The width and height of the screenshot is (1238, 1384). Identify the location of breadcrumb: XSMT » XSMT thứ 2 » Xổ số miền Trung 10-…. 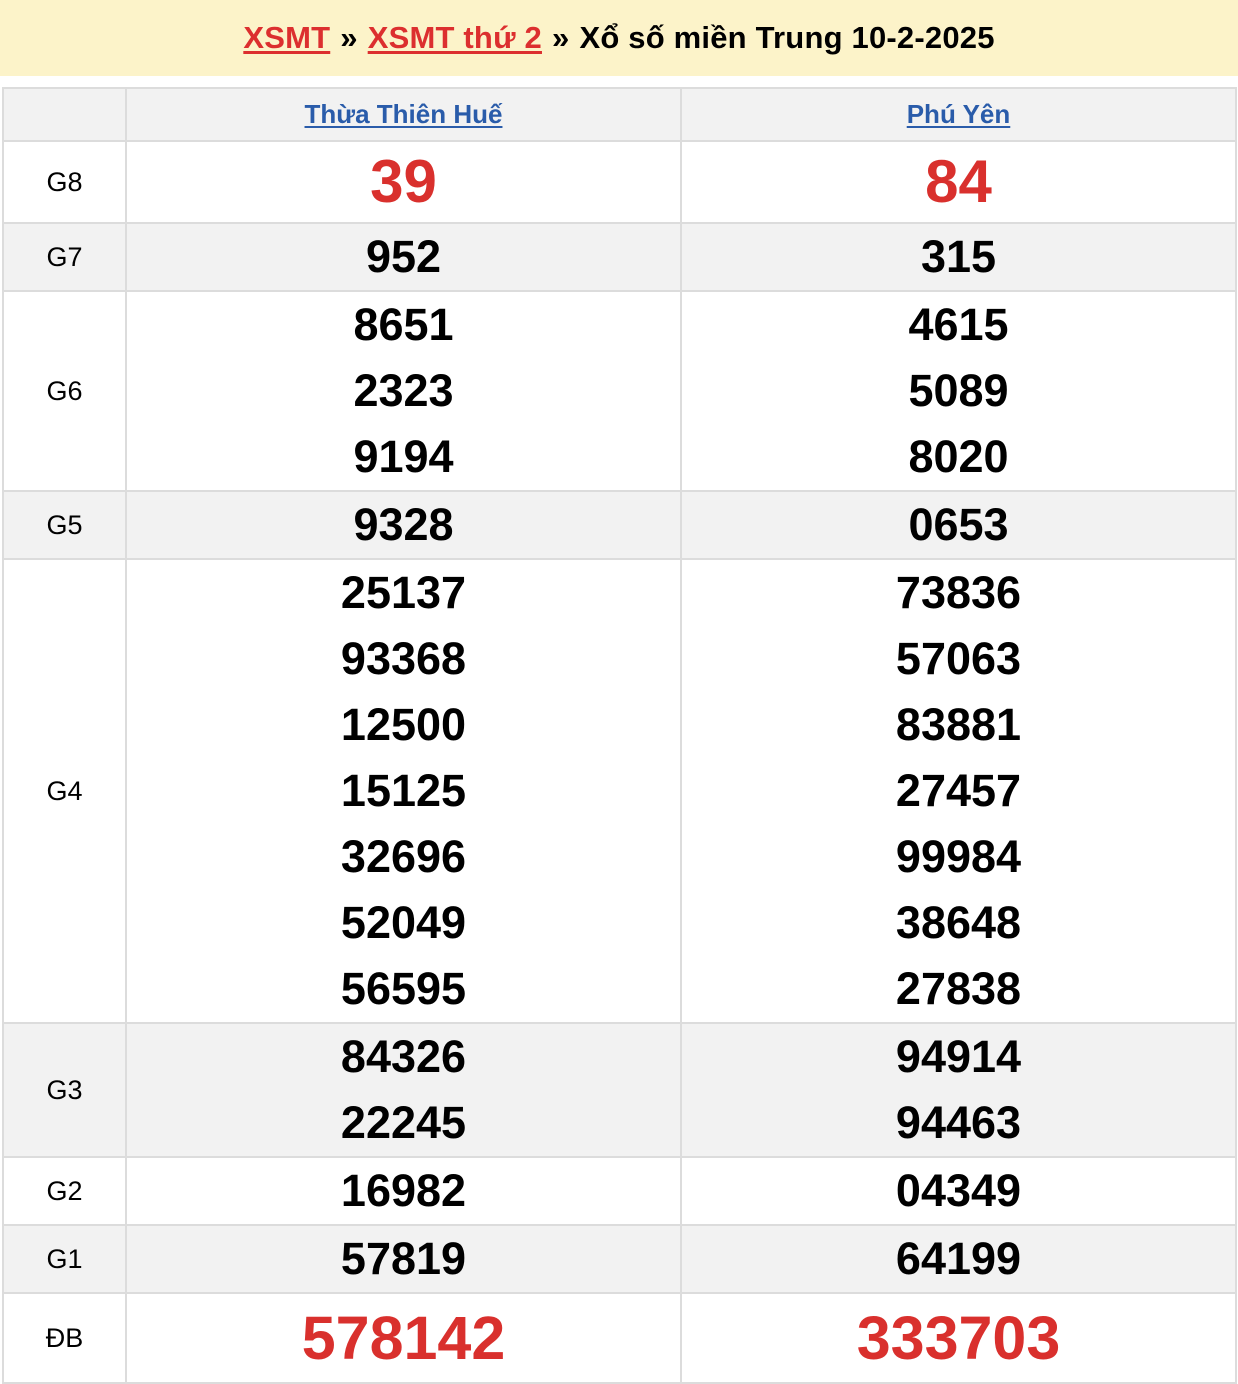
(619, 38).